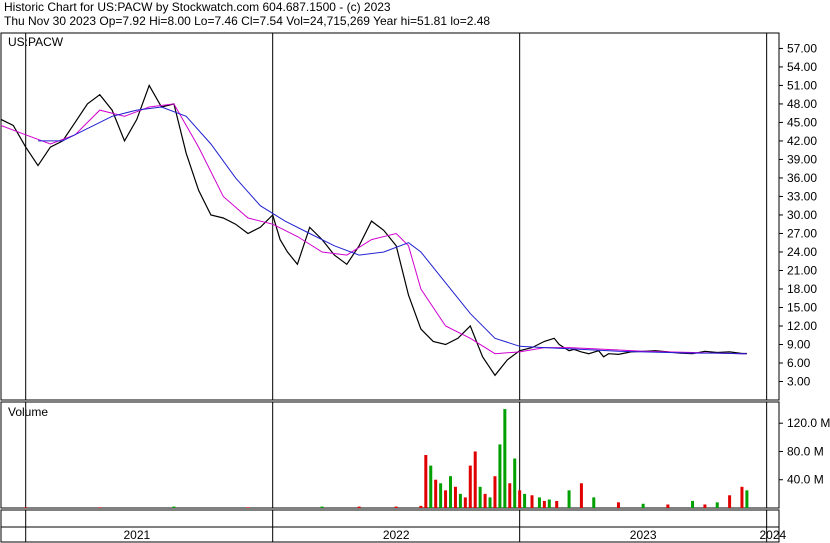 Image resolution: width=830 pixels, height=543 pixels. Describe the element at coordinates (799, 381) in the screenshot. I see `price-tick-label: 3.00` at that location.